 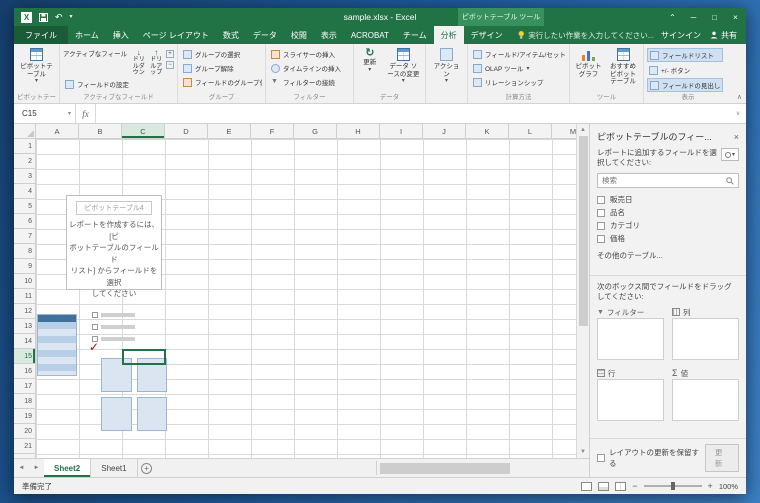 I want to click on horizontal-scroll-thumb, so click(x=445, y=468).